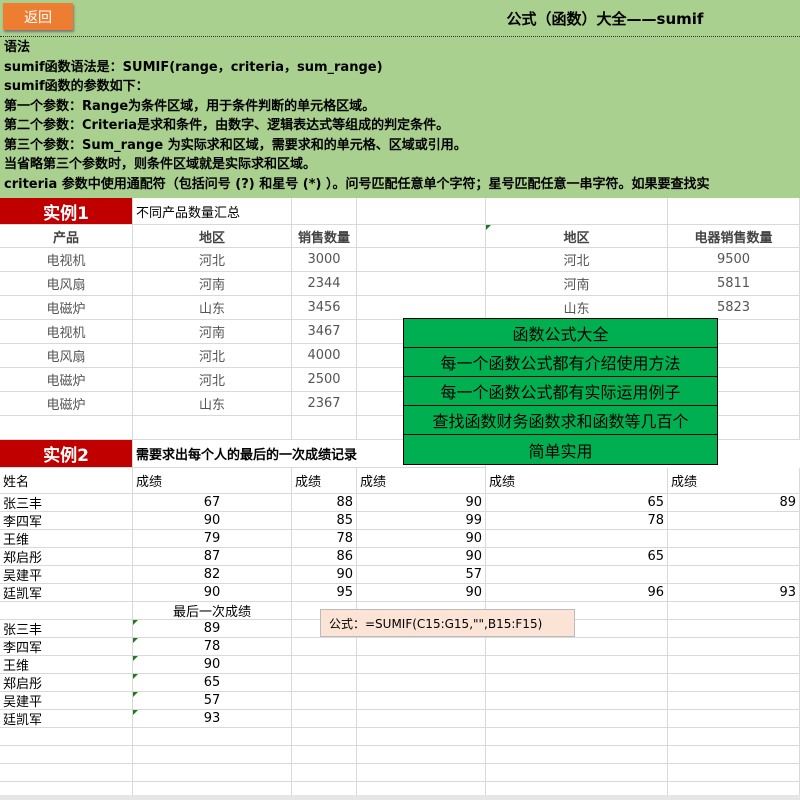 The width and height of the screenshot is (800, 800). Describe the element at coordinates (212, 380) in the screenshot. I see `table-cell: 河北` at that location.